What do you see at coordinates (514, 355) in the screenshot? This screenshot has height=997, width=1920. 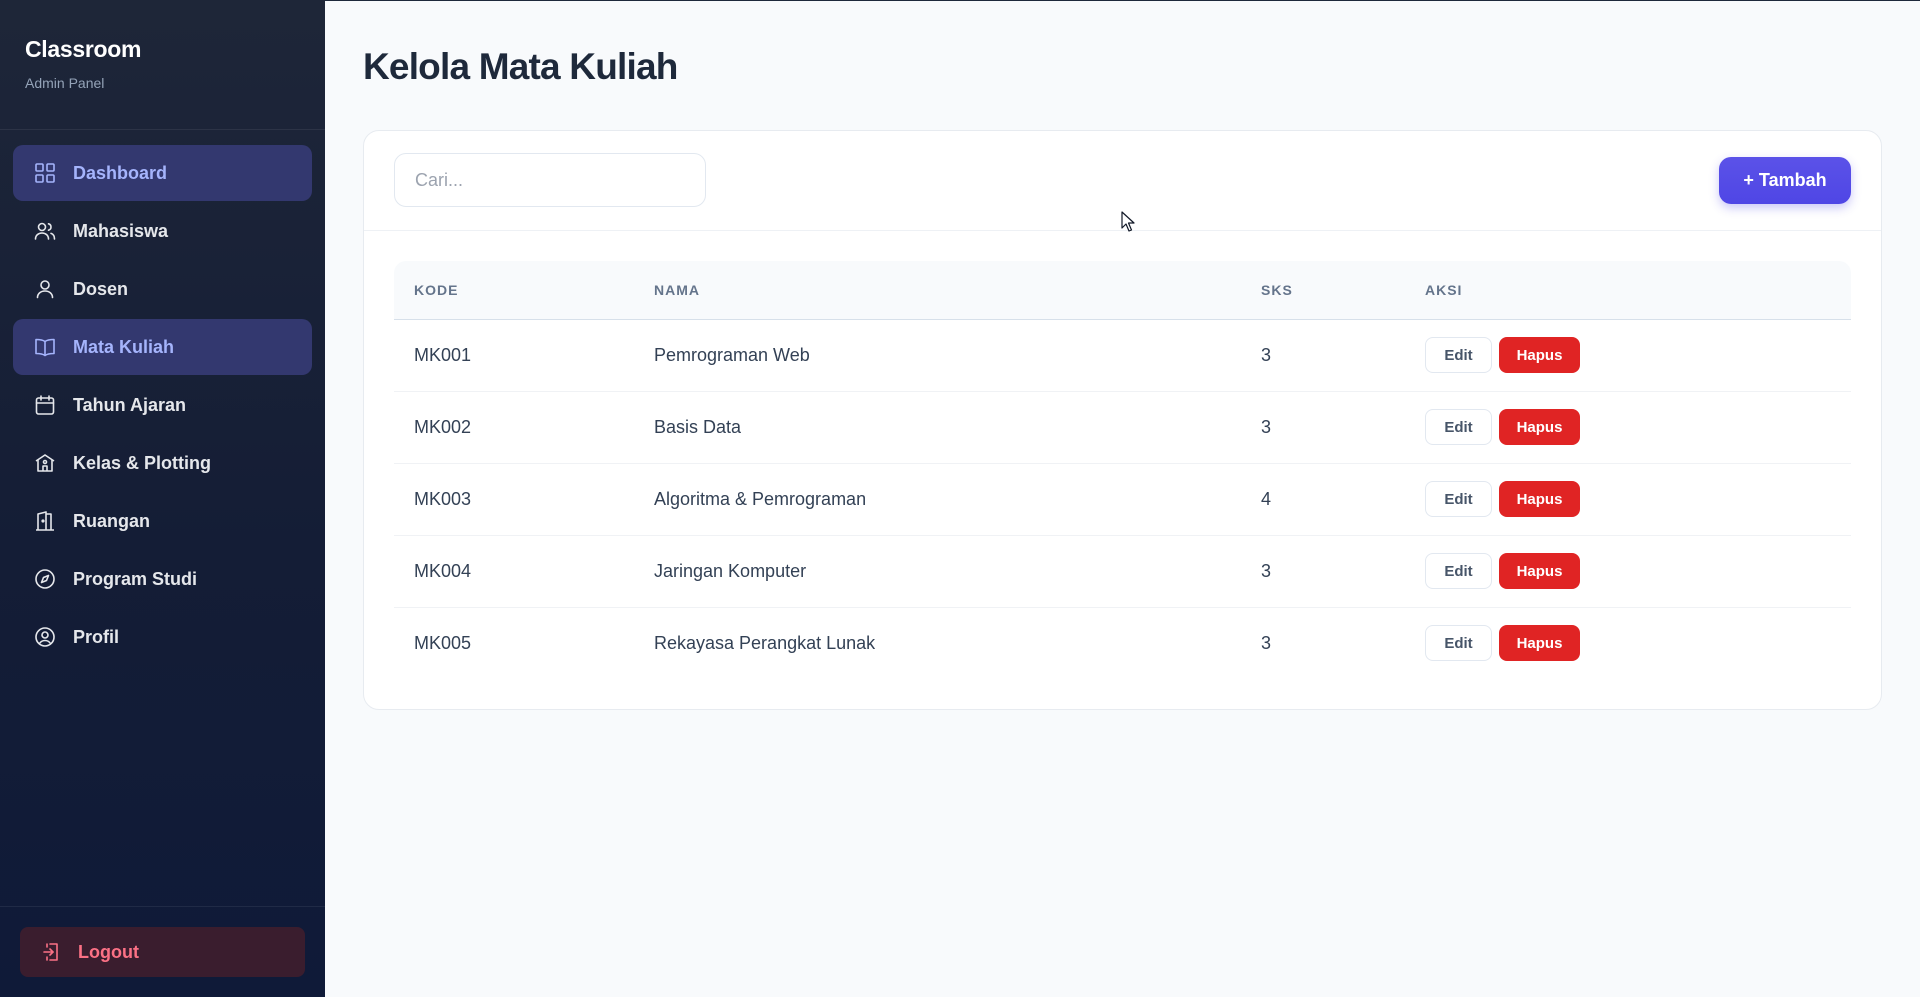 I see `cell-kode: MK001` at bounding box center [514, 355].